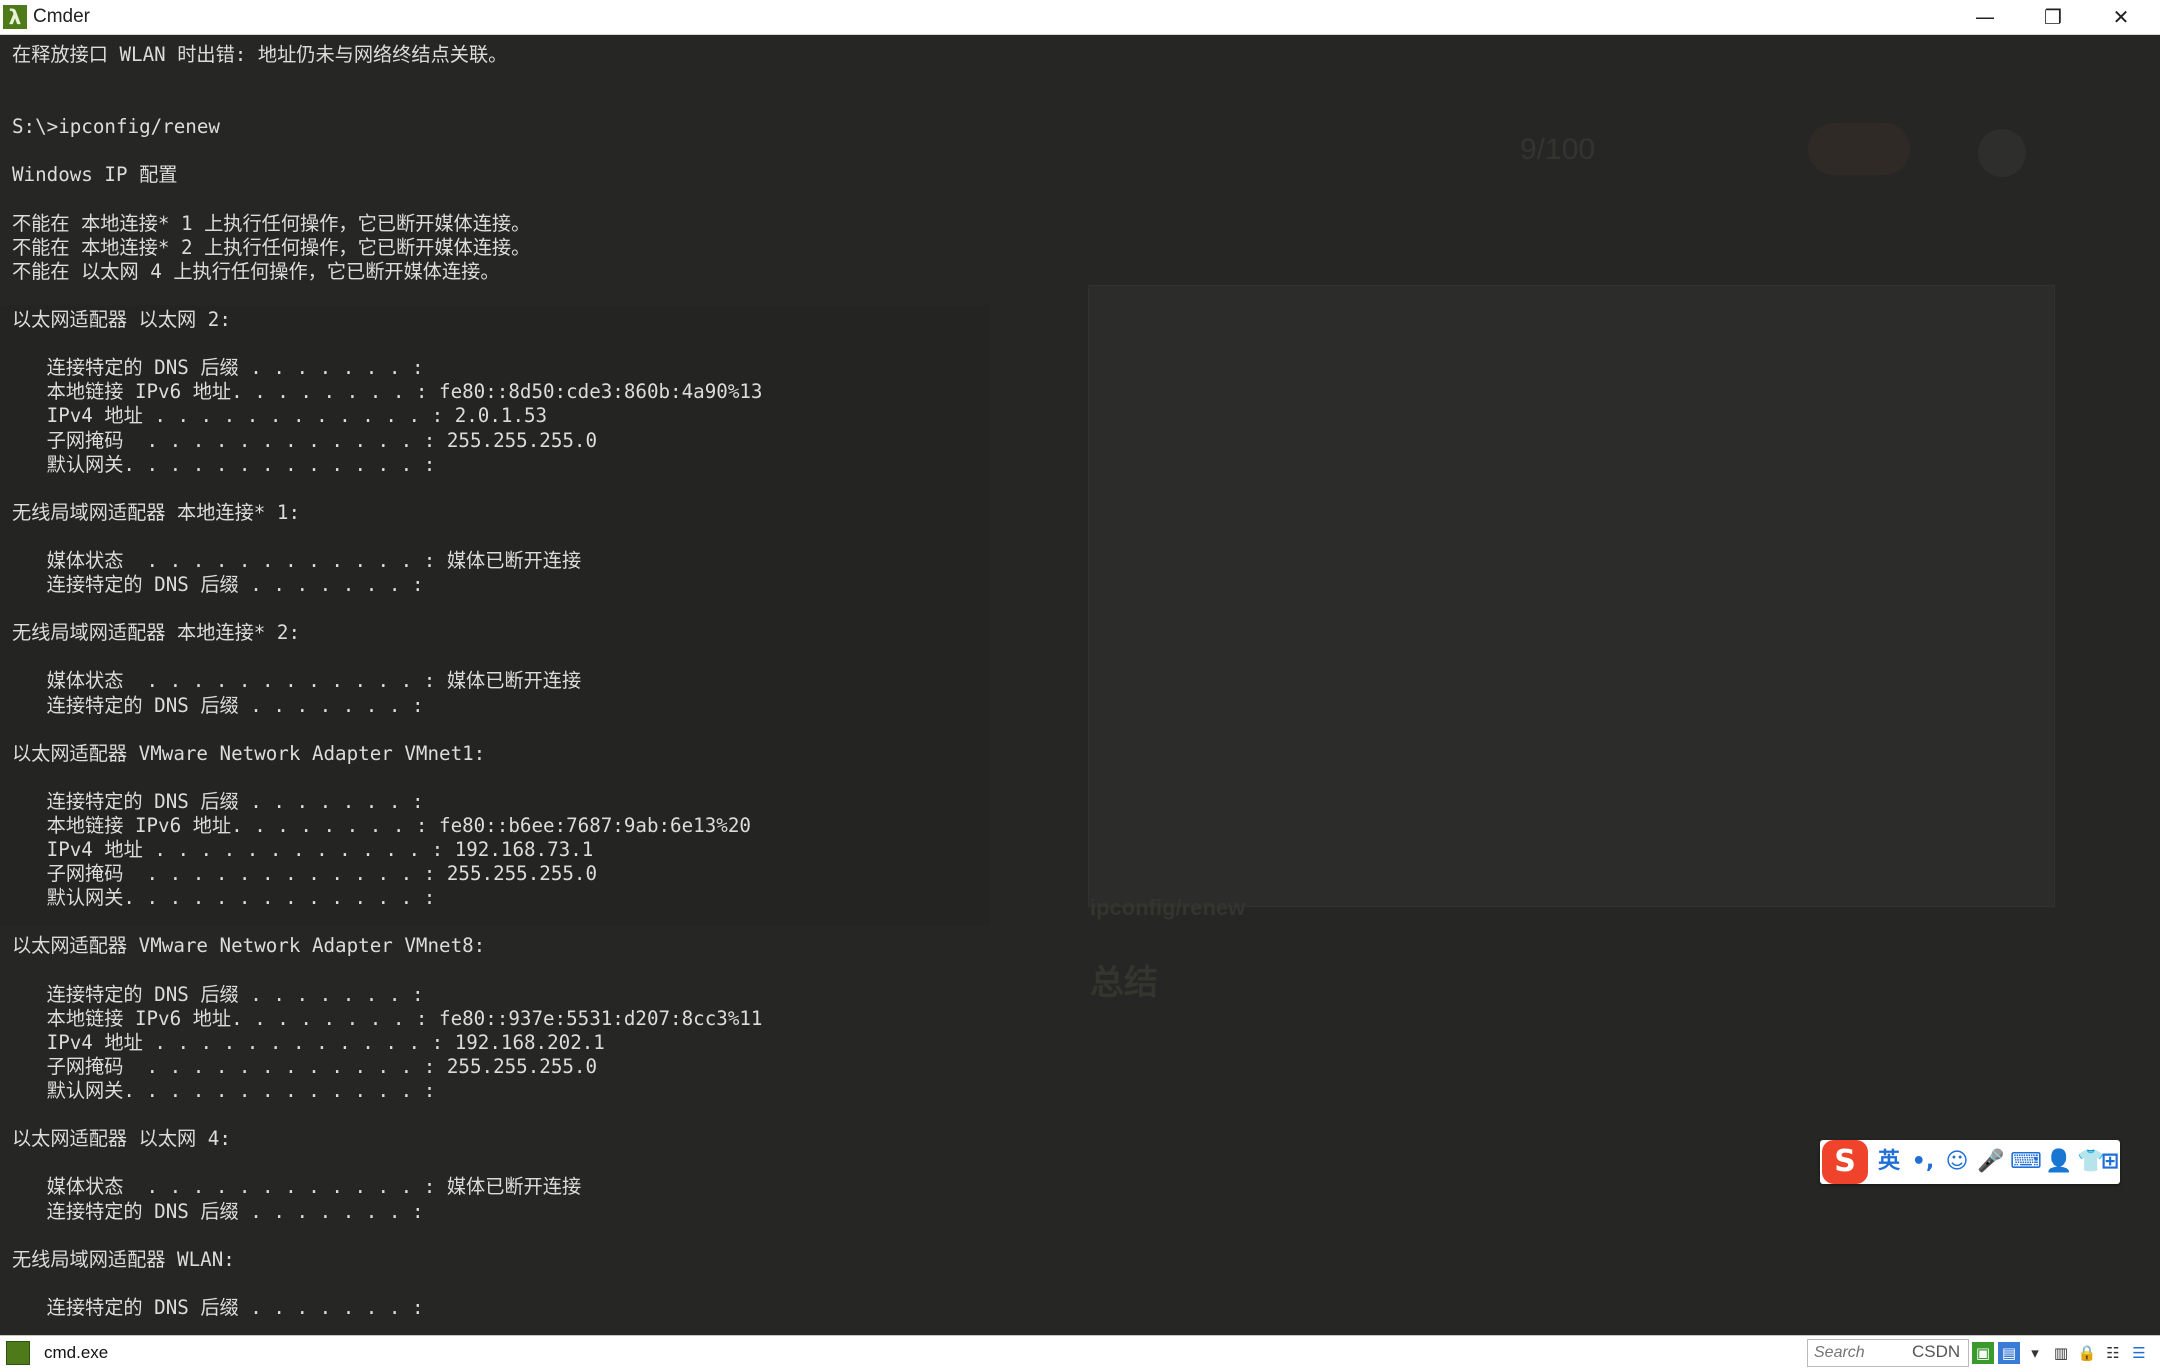 The image size is (2160, 1371). What do you see at coordinates (256, 271) in the screenshot?
I see `terminal-line: 不能在 以太网 4 上执行任何操作，它已断开媒体连接。` at bounding box center [256, 271].